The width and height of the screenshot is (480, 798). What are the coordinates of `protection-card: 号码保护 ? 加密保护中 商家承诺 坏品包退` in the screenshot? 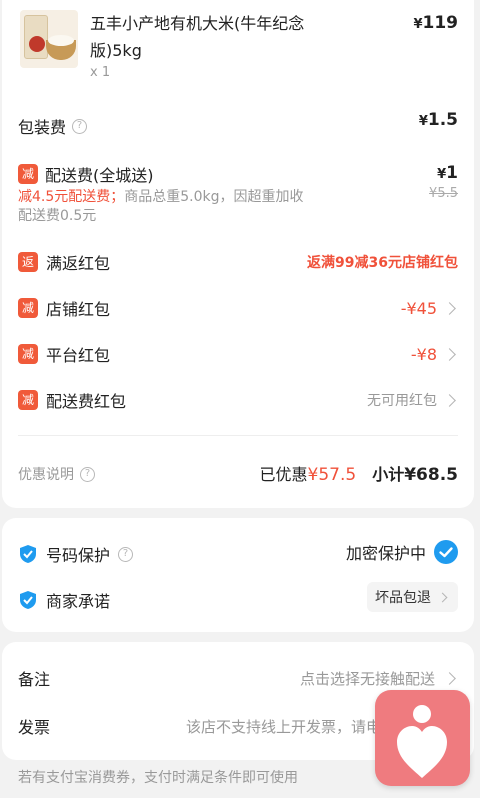 It's located at (238, 575).